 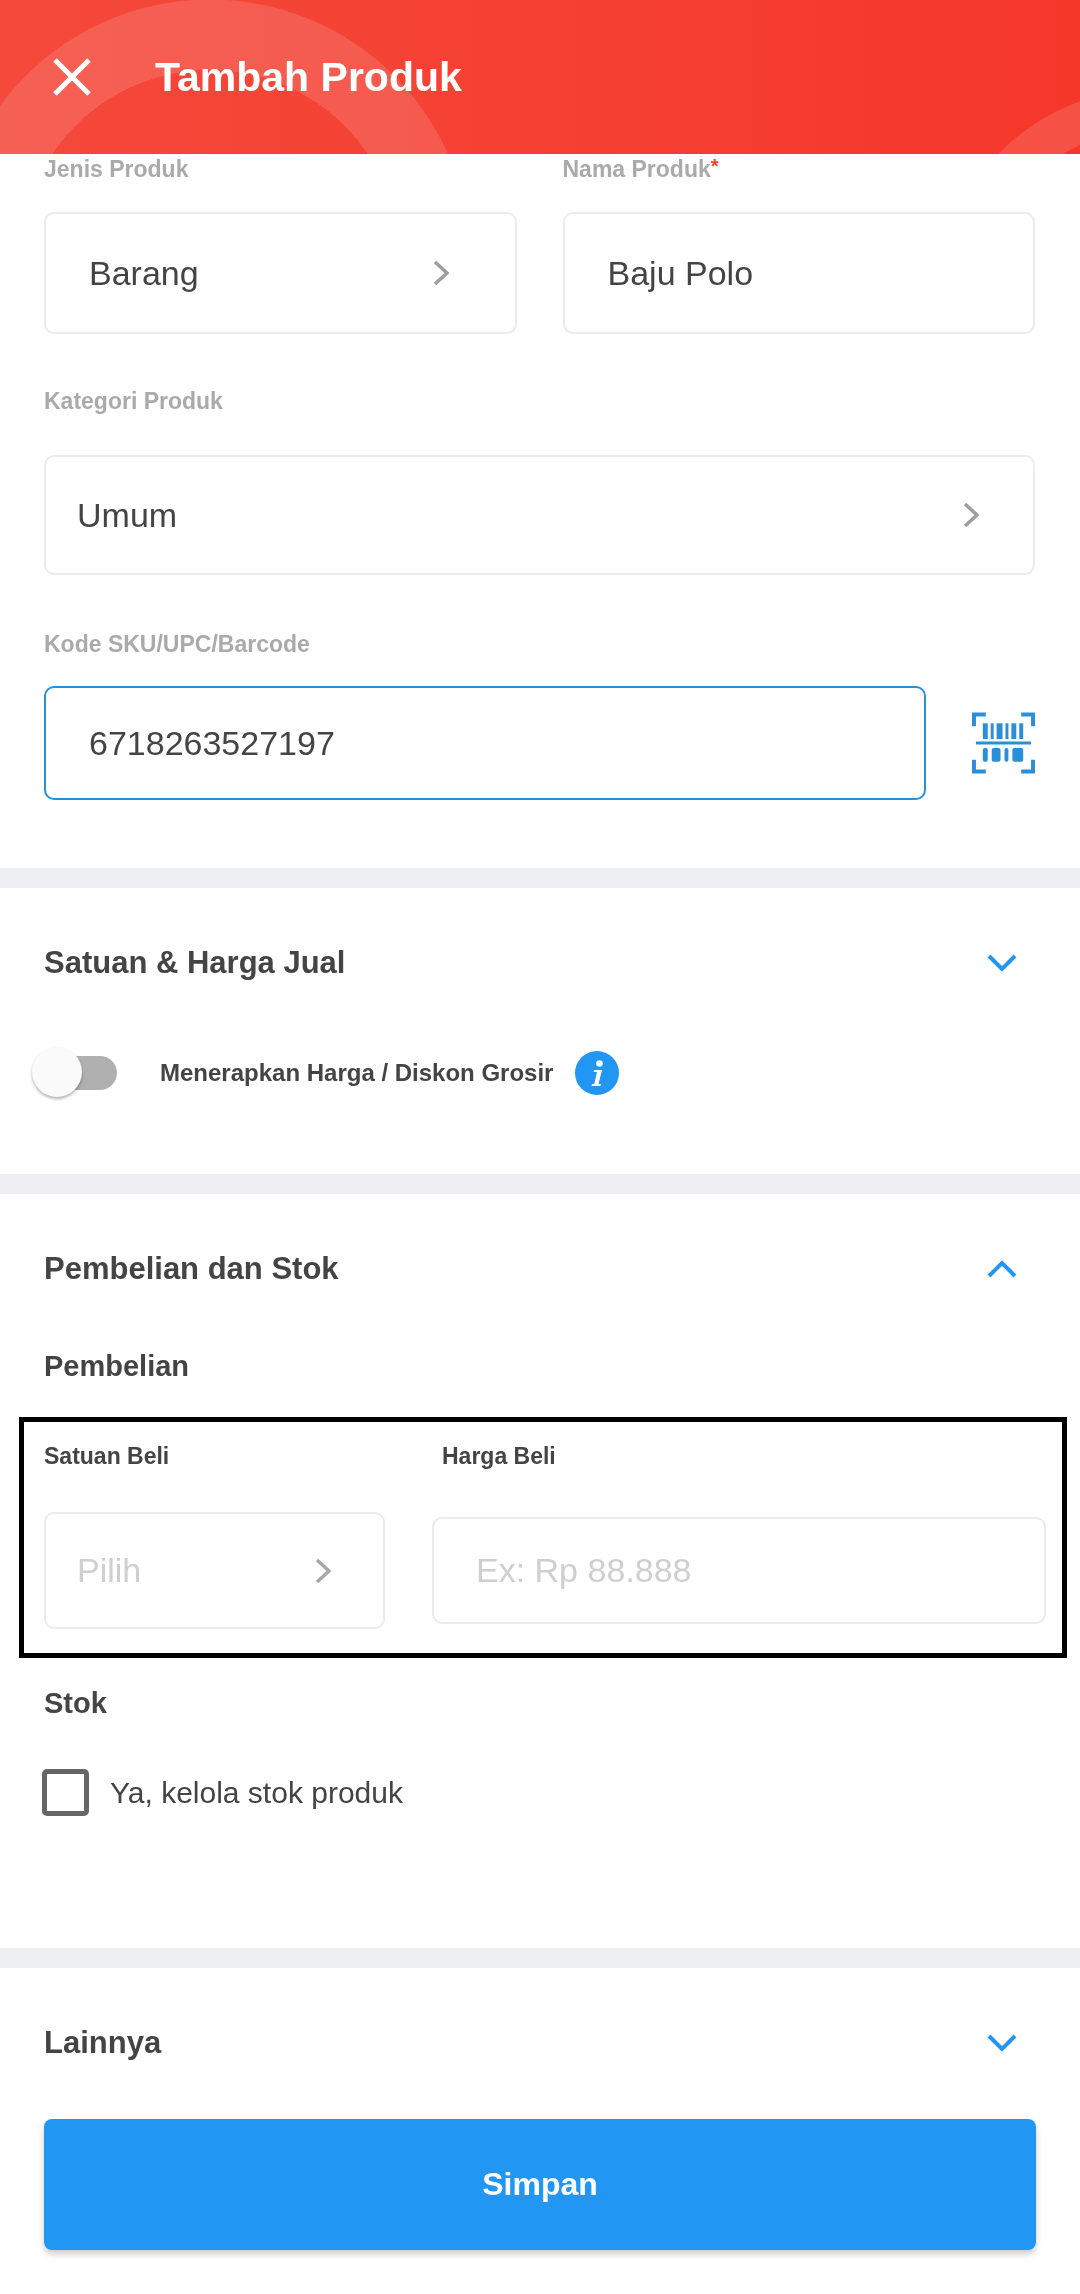 I want to click on section-heading: Pembelian dan Stok, so click(x=191, y=1269).